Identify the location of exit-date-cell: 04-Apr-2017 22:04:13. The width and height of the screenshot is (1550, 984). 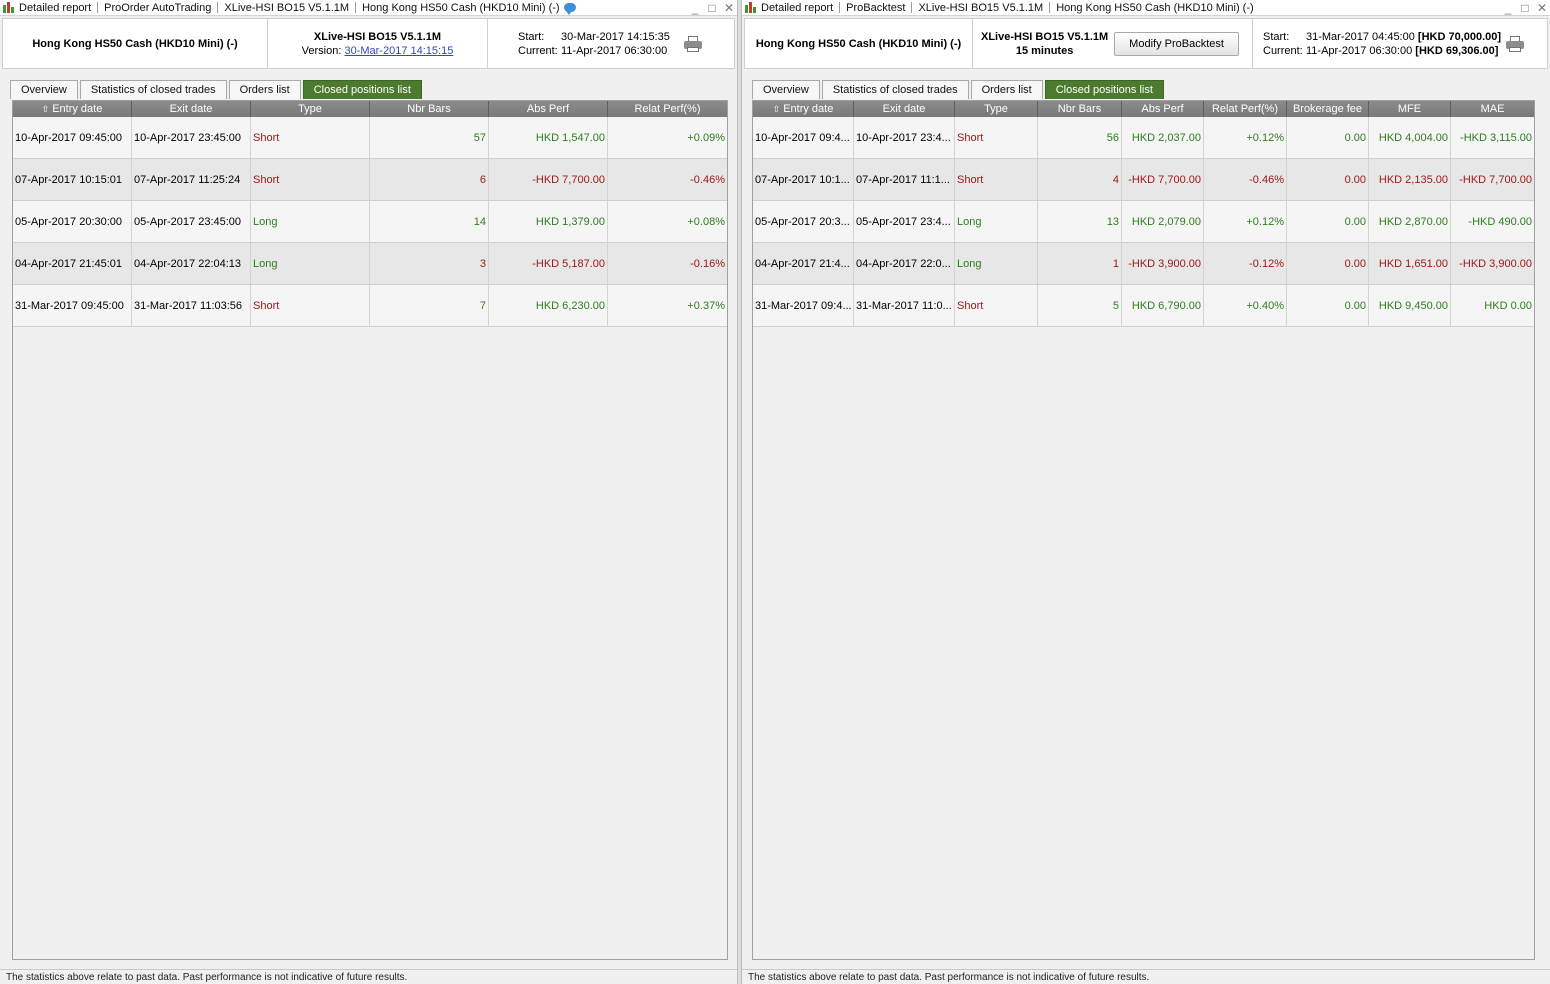
(191, 263).